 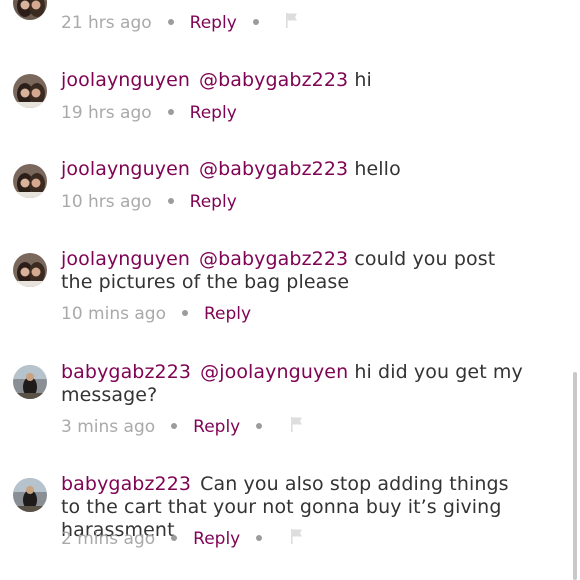 I want to click on comment-text: joolaynguyen @babygabz223 hello, so click(x=296, y=169).